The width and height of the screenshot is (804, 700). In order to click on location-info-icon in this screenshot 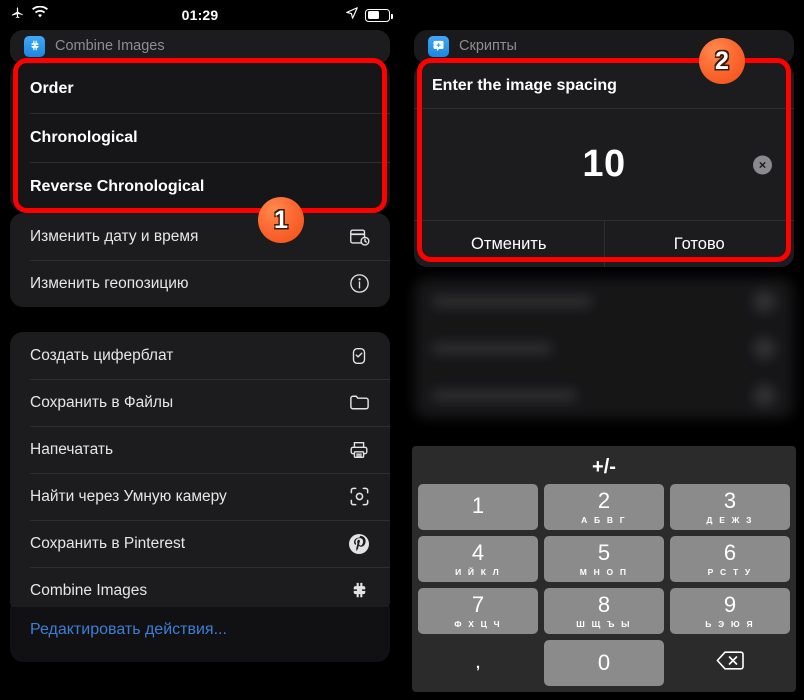, I will do `click(359, 284)`.